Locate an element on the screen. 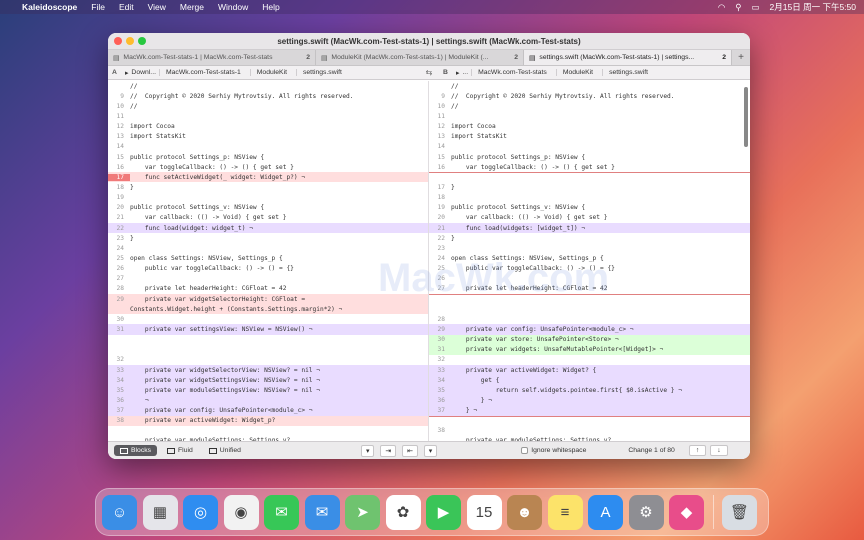  kaleidoscope-icon: ◆ is located at coordinates (686, 512).